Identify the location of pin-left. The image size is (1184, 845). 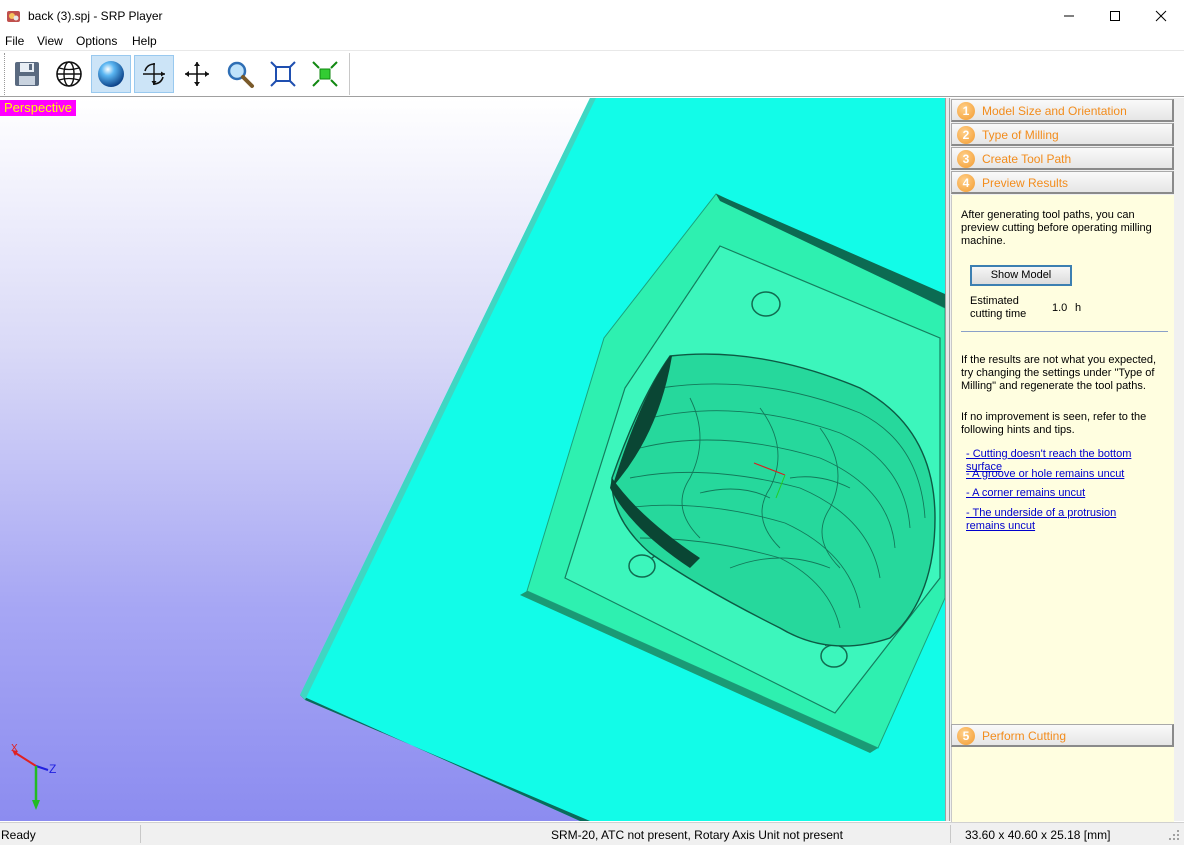
(642, 566).